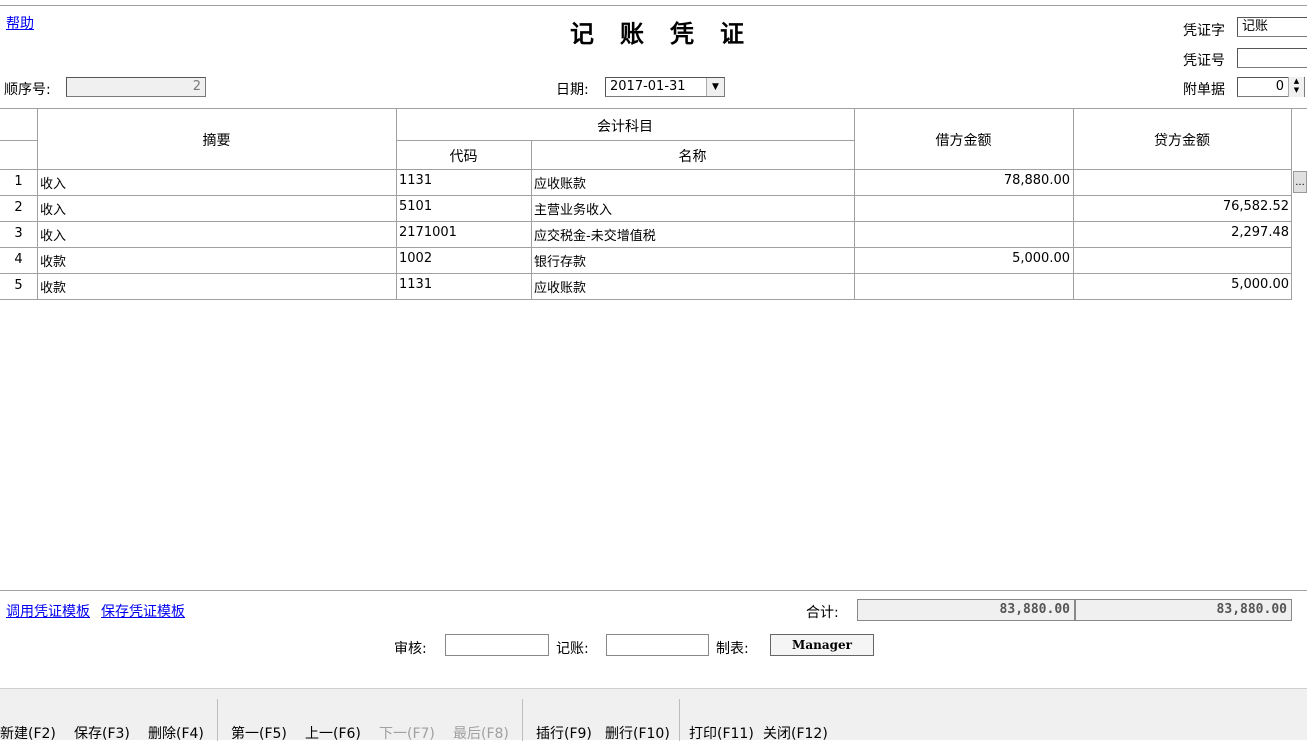 The width and height of the screenshot is (1307, 743). Describe the element at coordinates (1183, 610) in the screenshot. I see `total-credit: 83,880.00` at that location.